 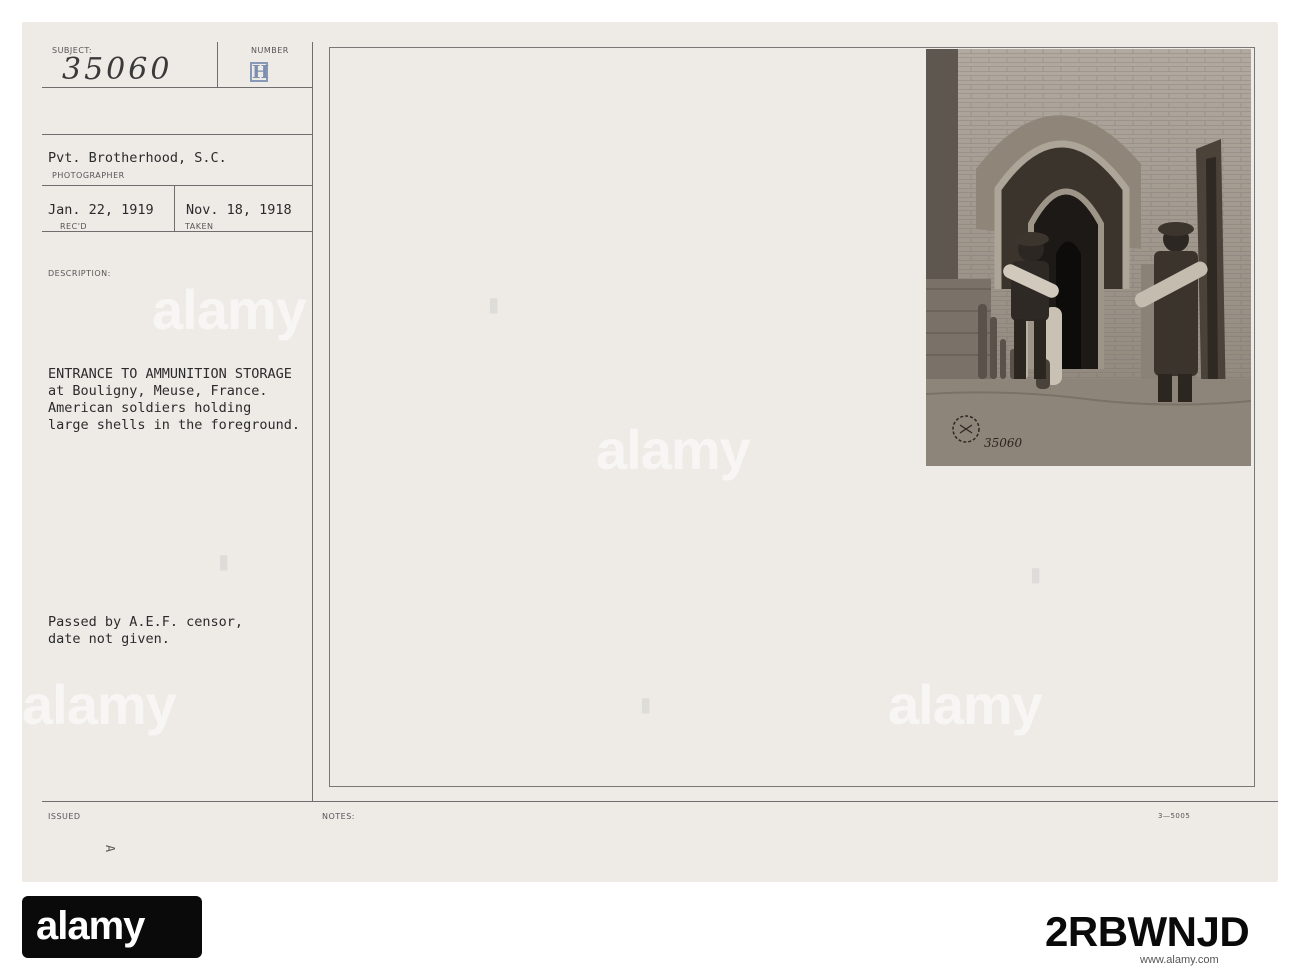 What do you see at coordinates (177, 87) in the screenshot?
I see `subject-divider` at bounding box center [177, 87].